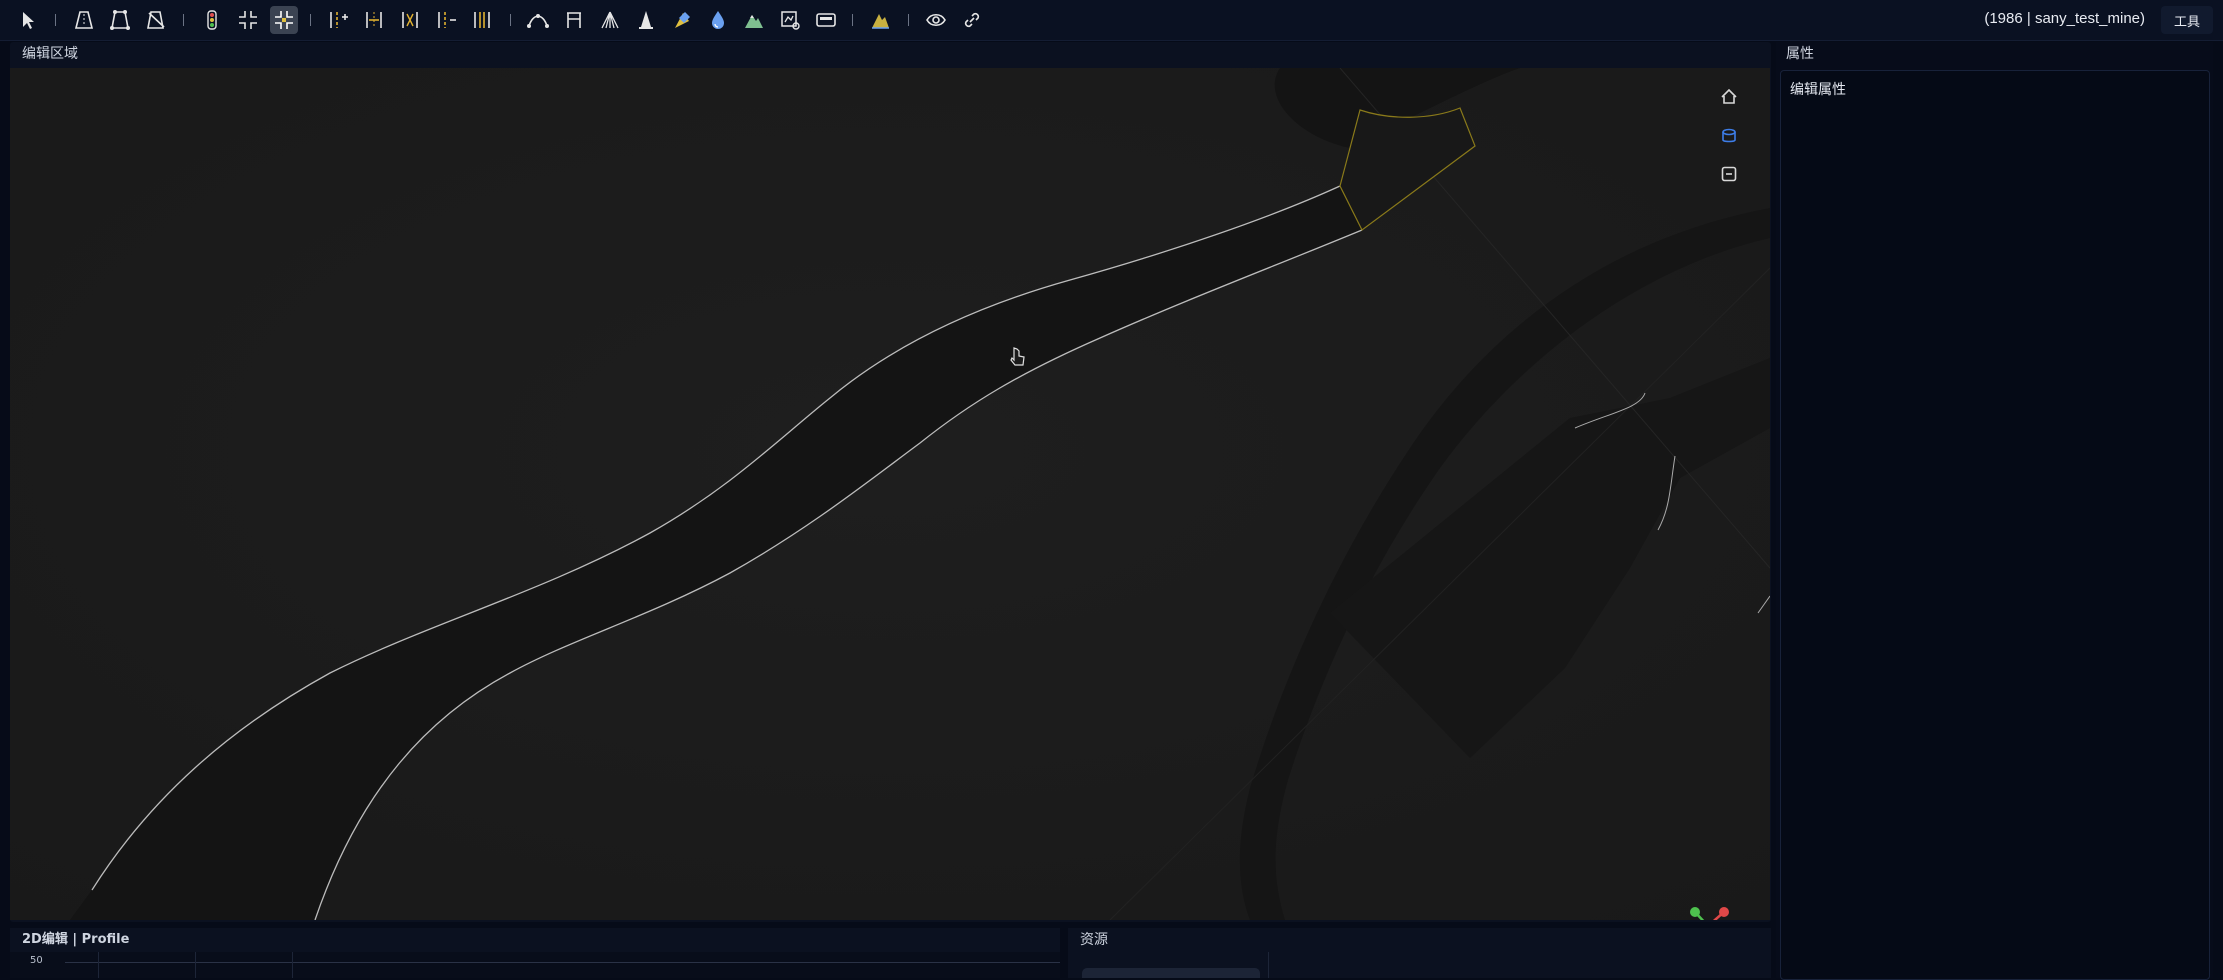 The image size is (2223, 980). I want to click on edit-area-title: 编辑区域, so click(50, 54).